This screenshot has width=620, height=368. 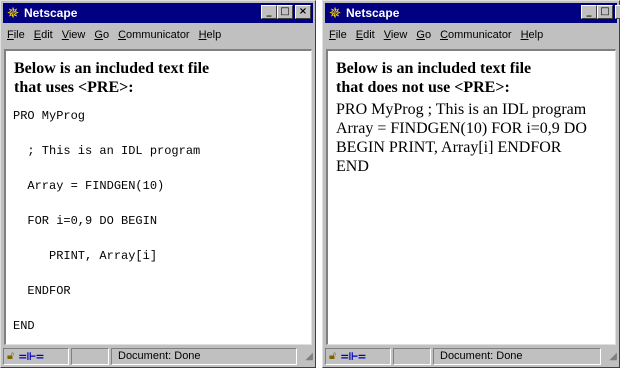 I want to click on close-icon: ×, so click(x=303, y=11).